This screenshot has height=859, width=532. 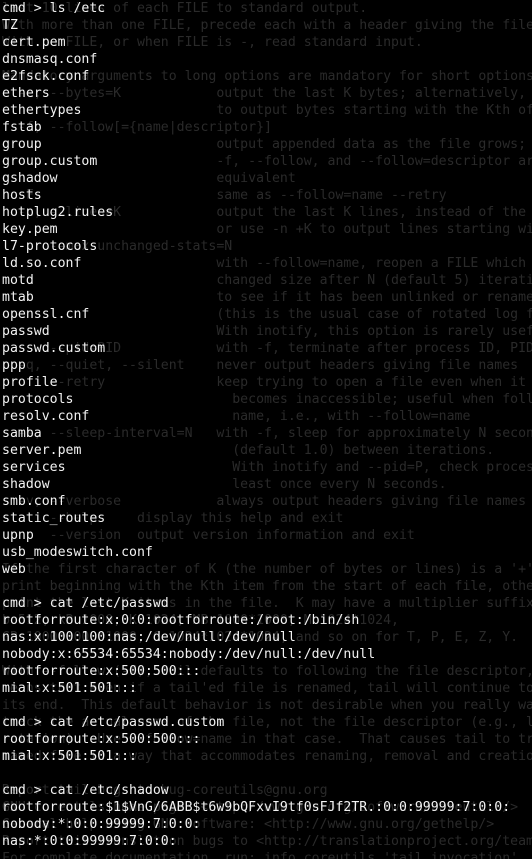 What do you see at coordinates (14, 365) in the screenshot?
I see `output-line: ppp` at bounding box center [14, 365].